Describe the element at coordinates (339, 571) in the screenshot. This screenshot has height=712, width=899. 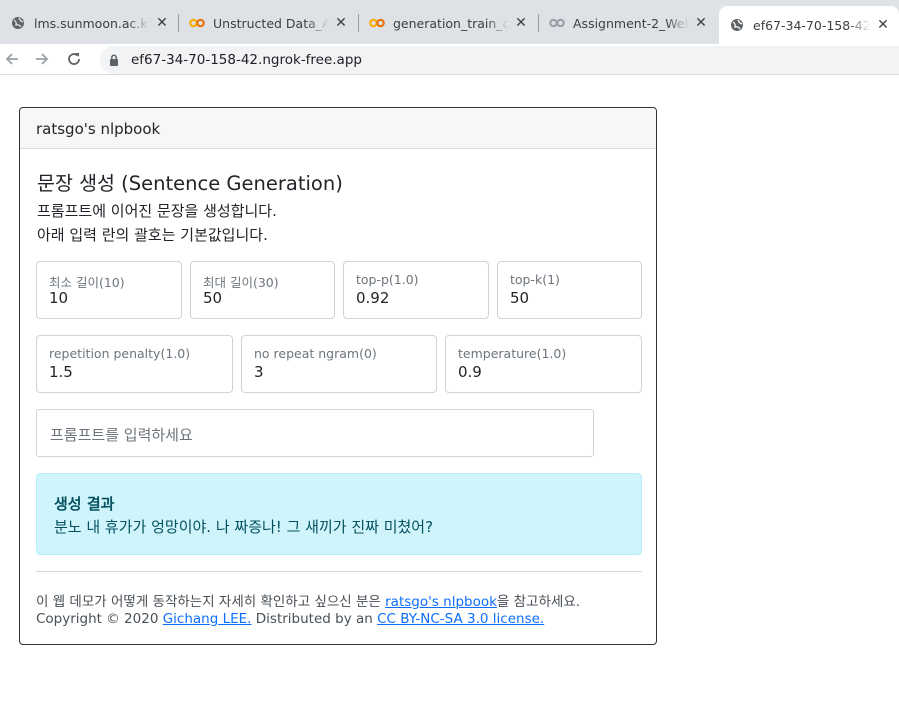
I see `divider` at that location.